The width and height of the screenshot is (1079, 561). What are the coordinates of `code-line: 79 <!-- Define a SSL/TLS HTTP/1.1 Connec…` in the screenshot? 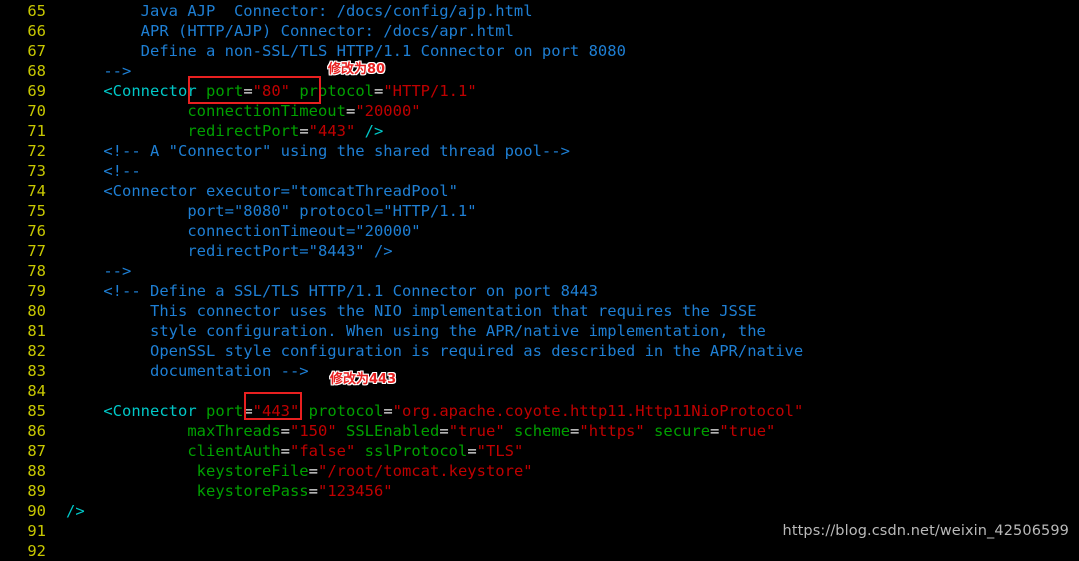 It's located at (539, 291).